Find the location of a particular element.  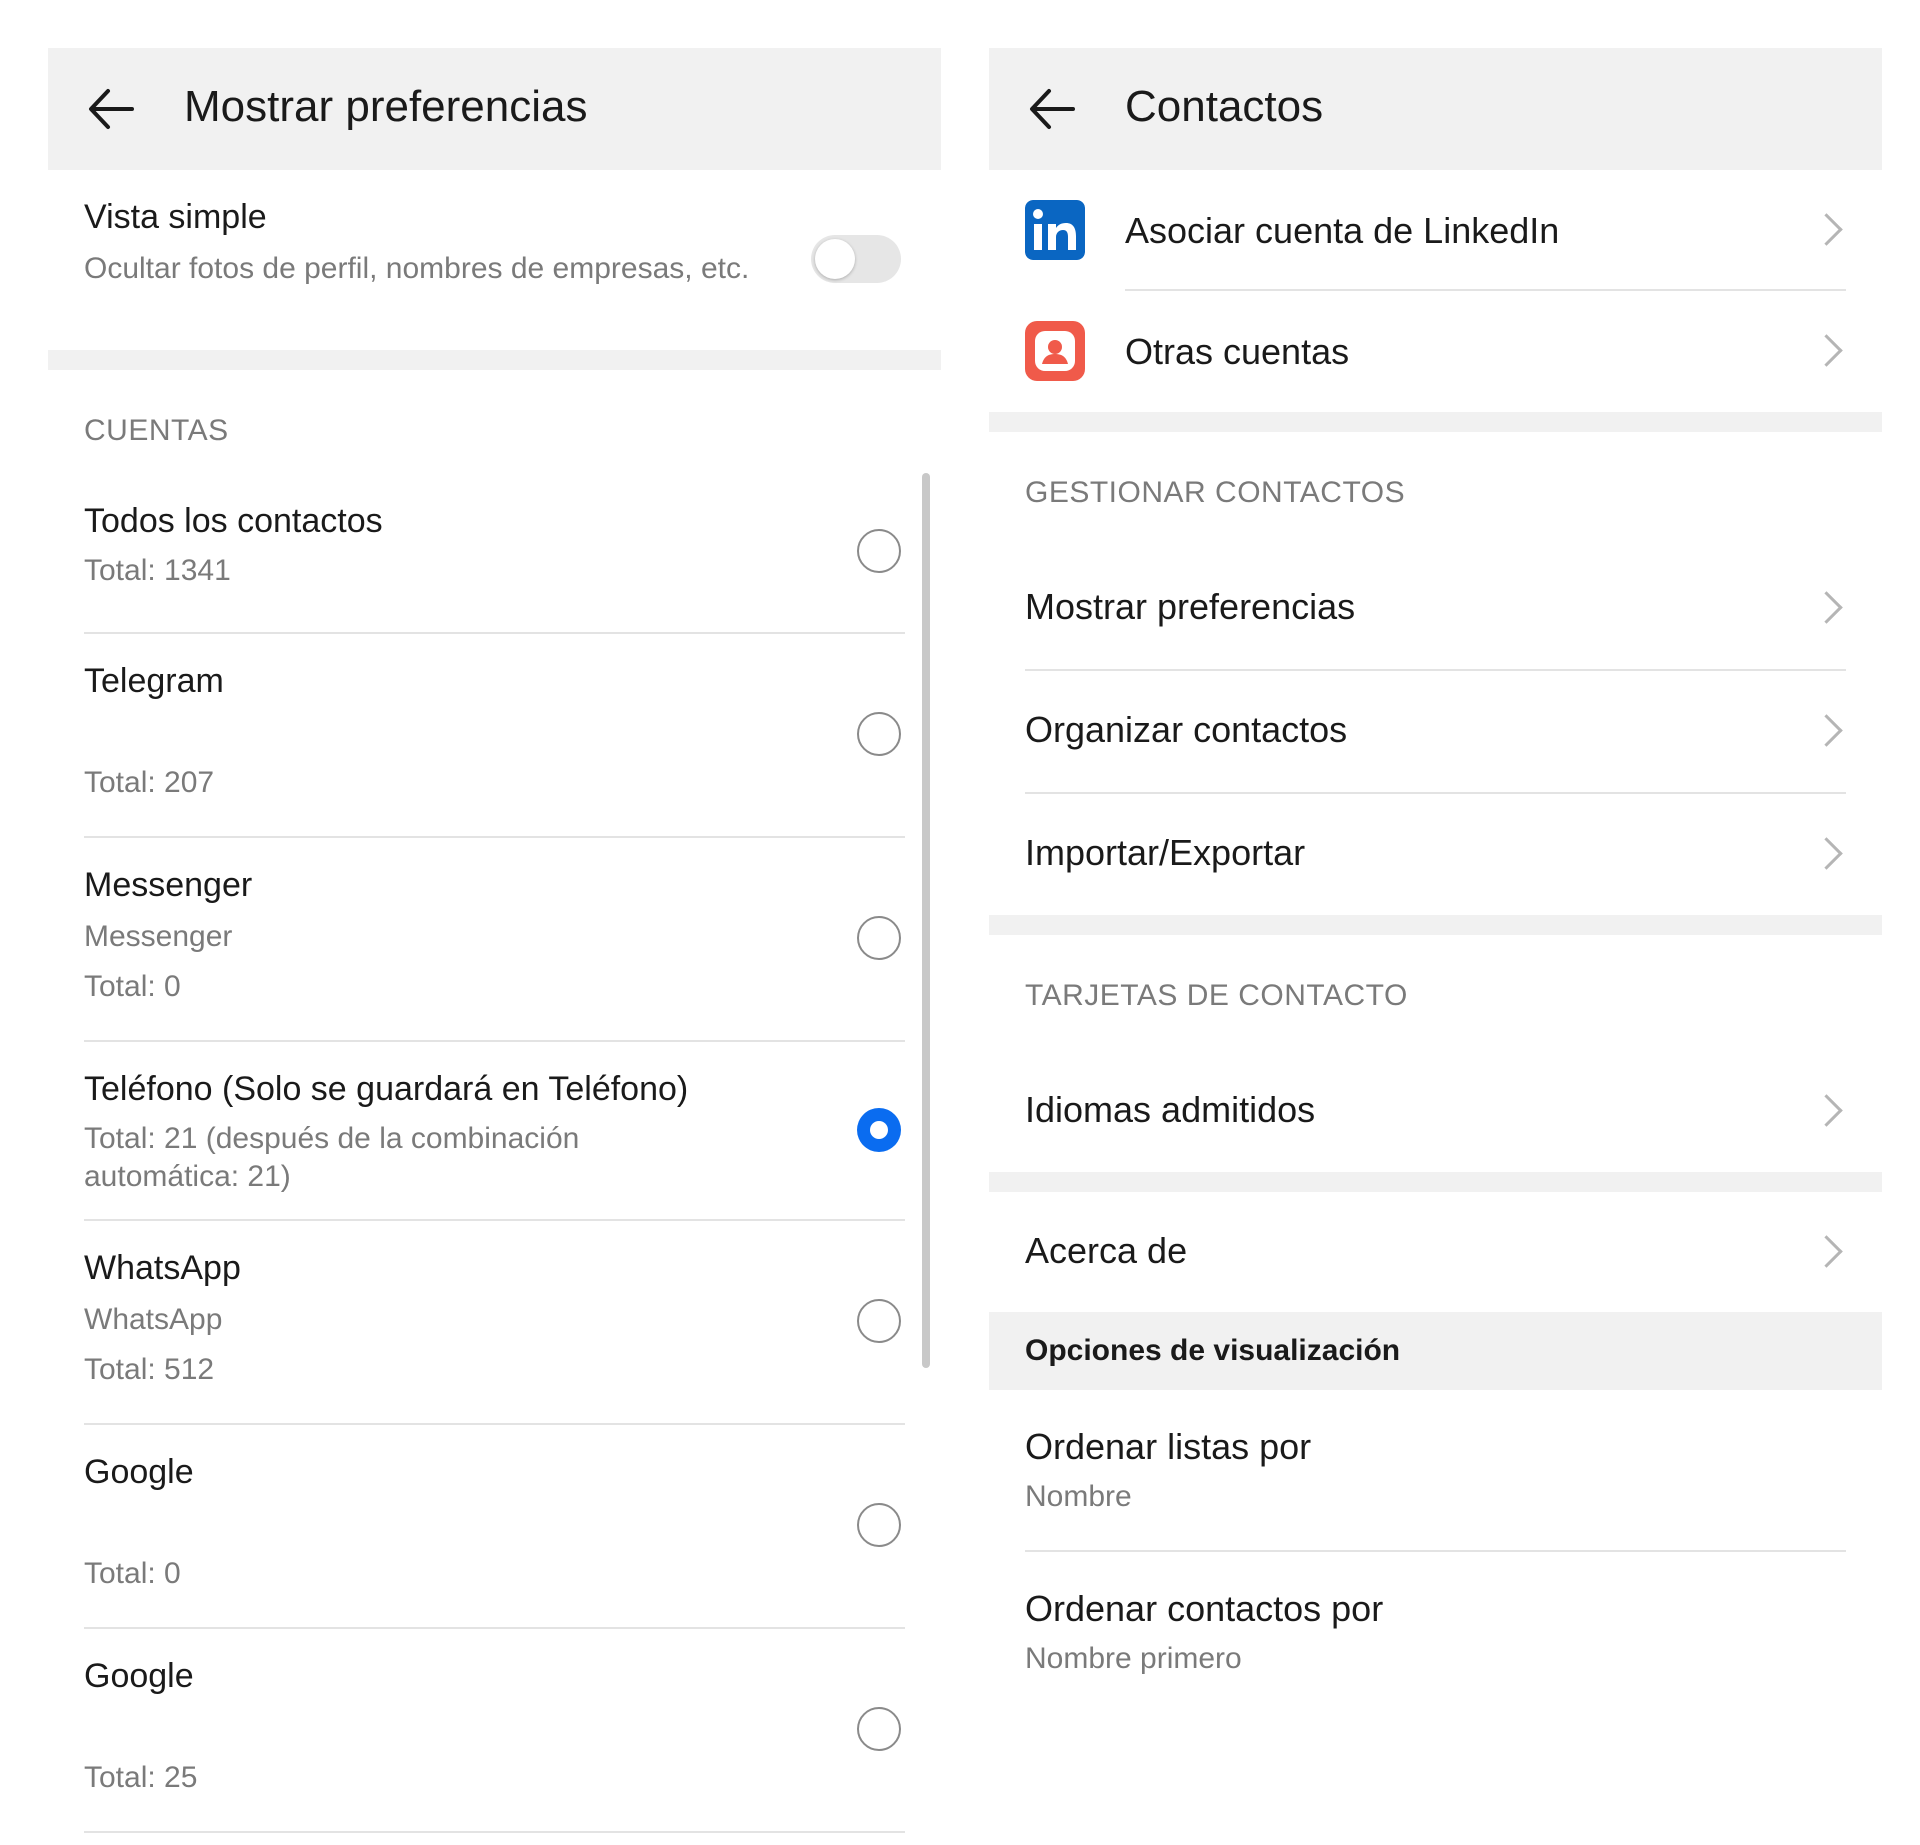

item-label: Acerca de is located at coordinates (1106, 1250).